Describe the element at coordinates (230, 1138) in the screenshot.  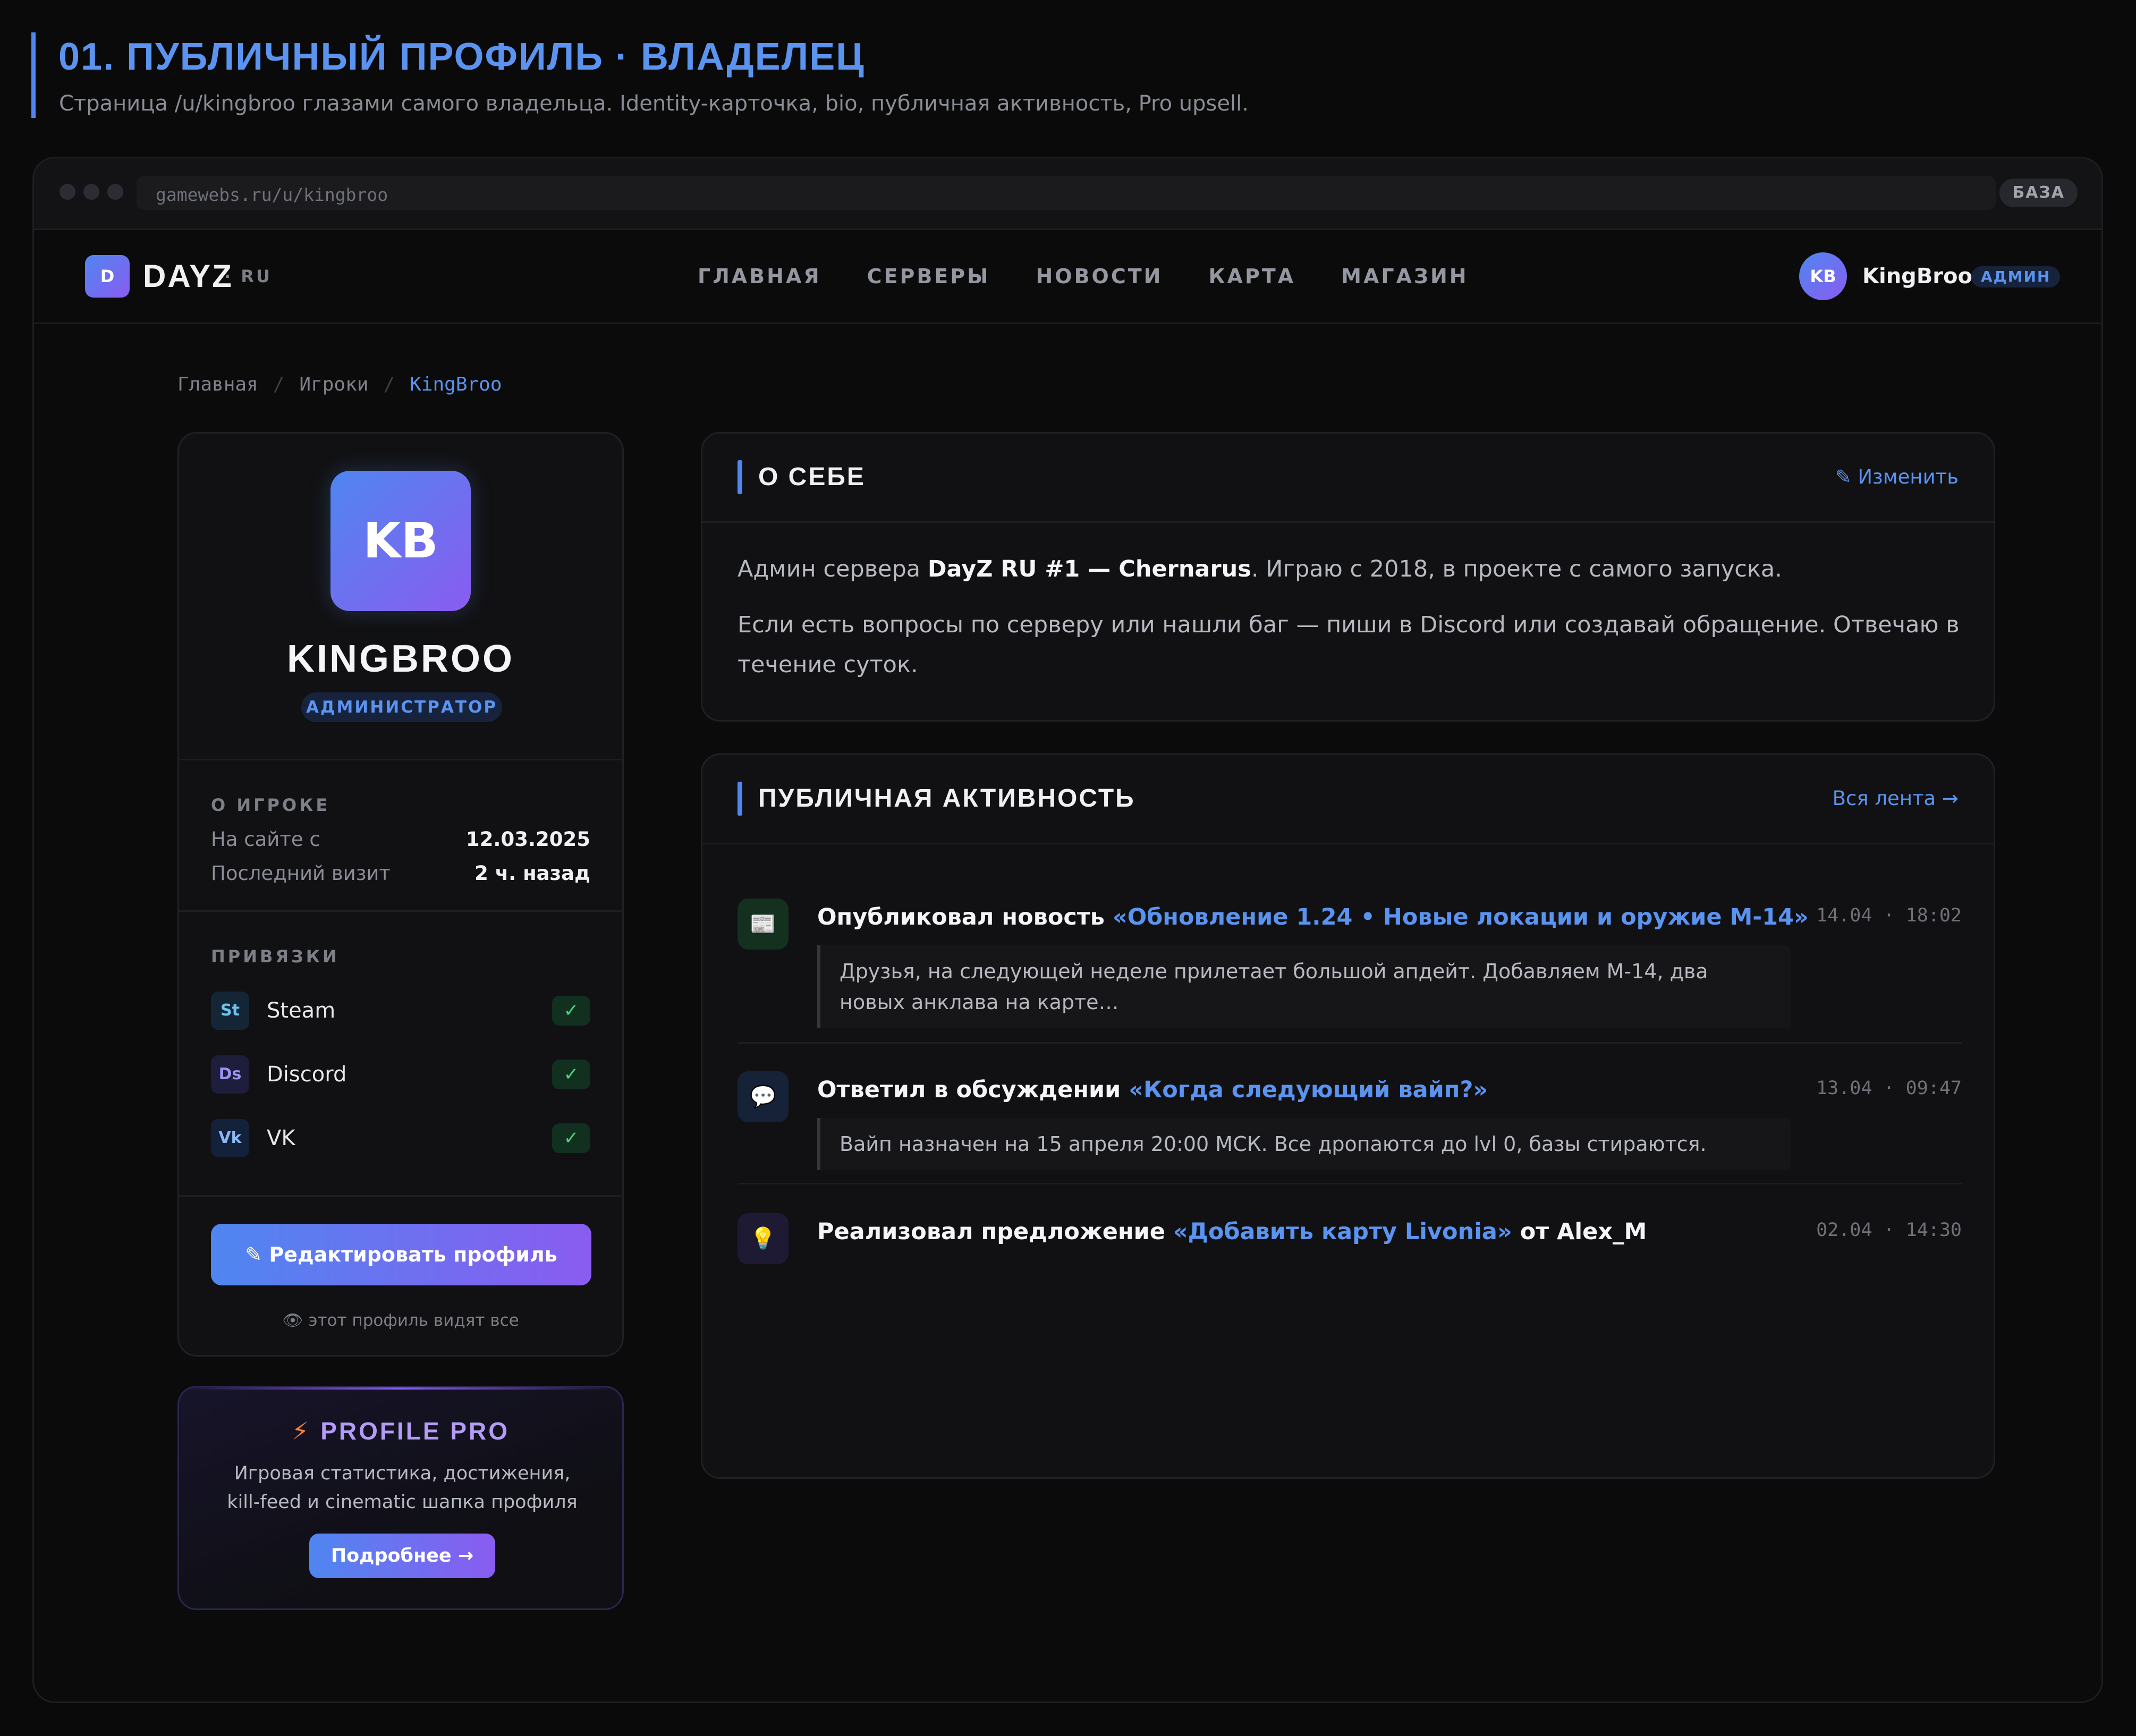
I see `vk-icon: Vk` at that location.